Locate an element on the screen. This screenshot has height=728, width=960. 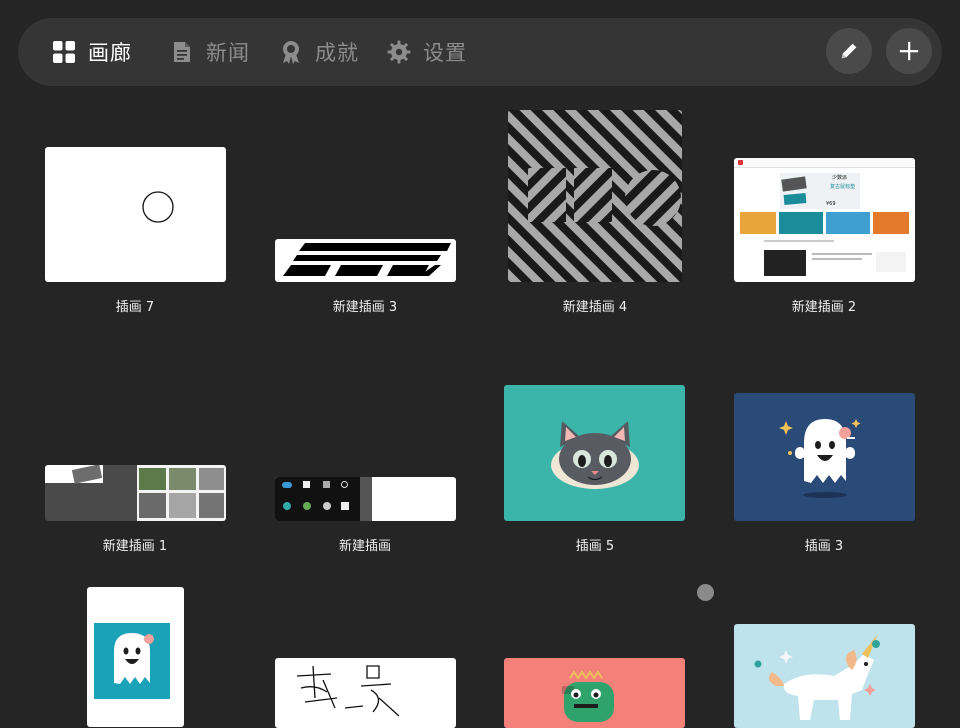
artwork-title: 新建插画 2 is located at coordinates (824, 307).